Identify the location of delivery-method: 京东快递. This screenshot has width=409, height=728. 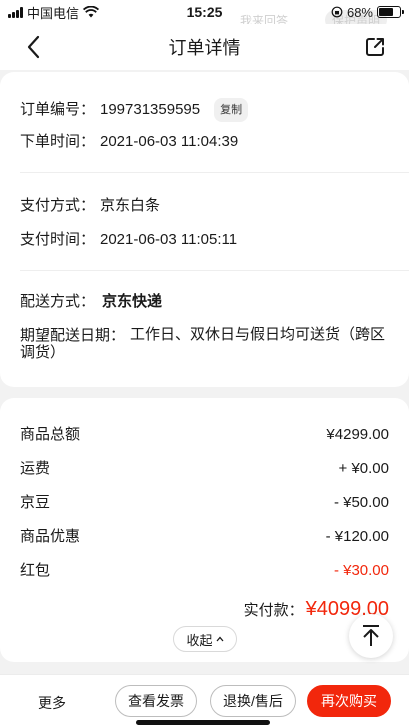
(132, 301).